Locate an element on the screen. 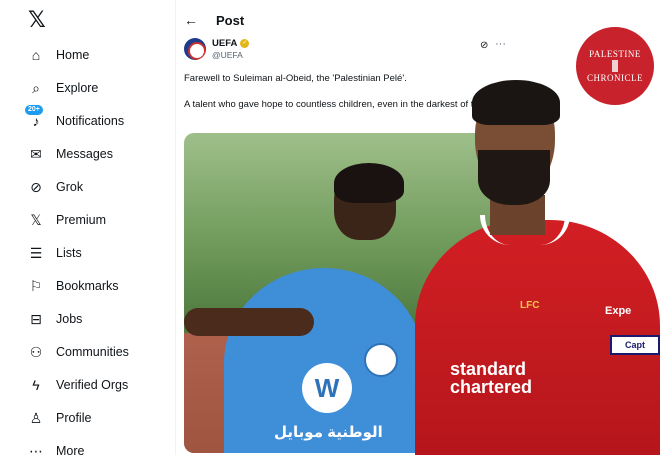  x-logo-icon: 𝕏 is located at coordinates (38, 20).